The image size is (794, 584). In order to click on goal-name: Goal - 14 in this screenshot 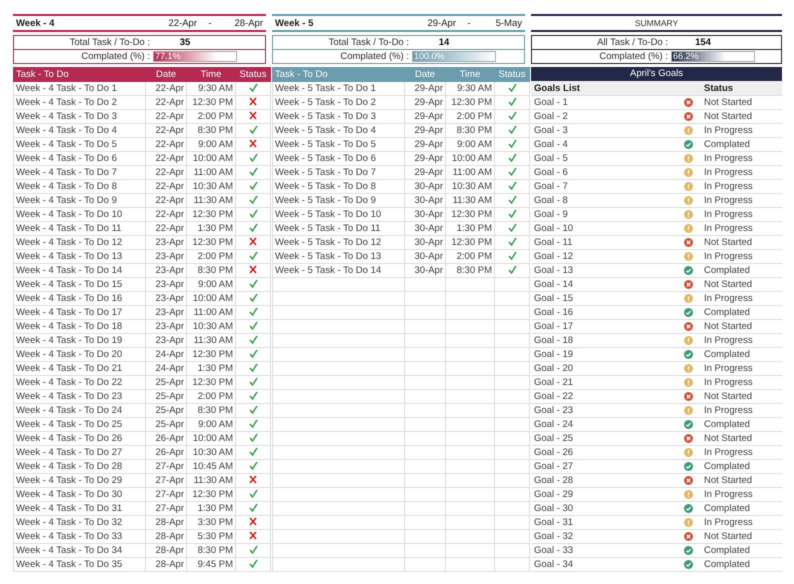, I will do `click(553, 284)`.